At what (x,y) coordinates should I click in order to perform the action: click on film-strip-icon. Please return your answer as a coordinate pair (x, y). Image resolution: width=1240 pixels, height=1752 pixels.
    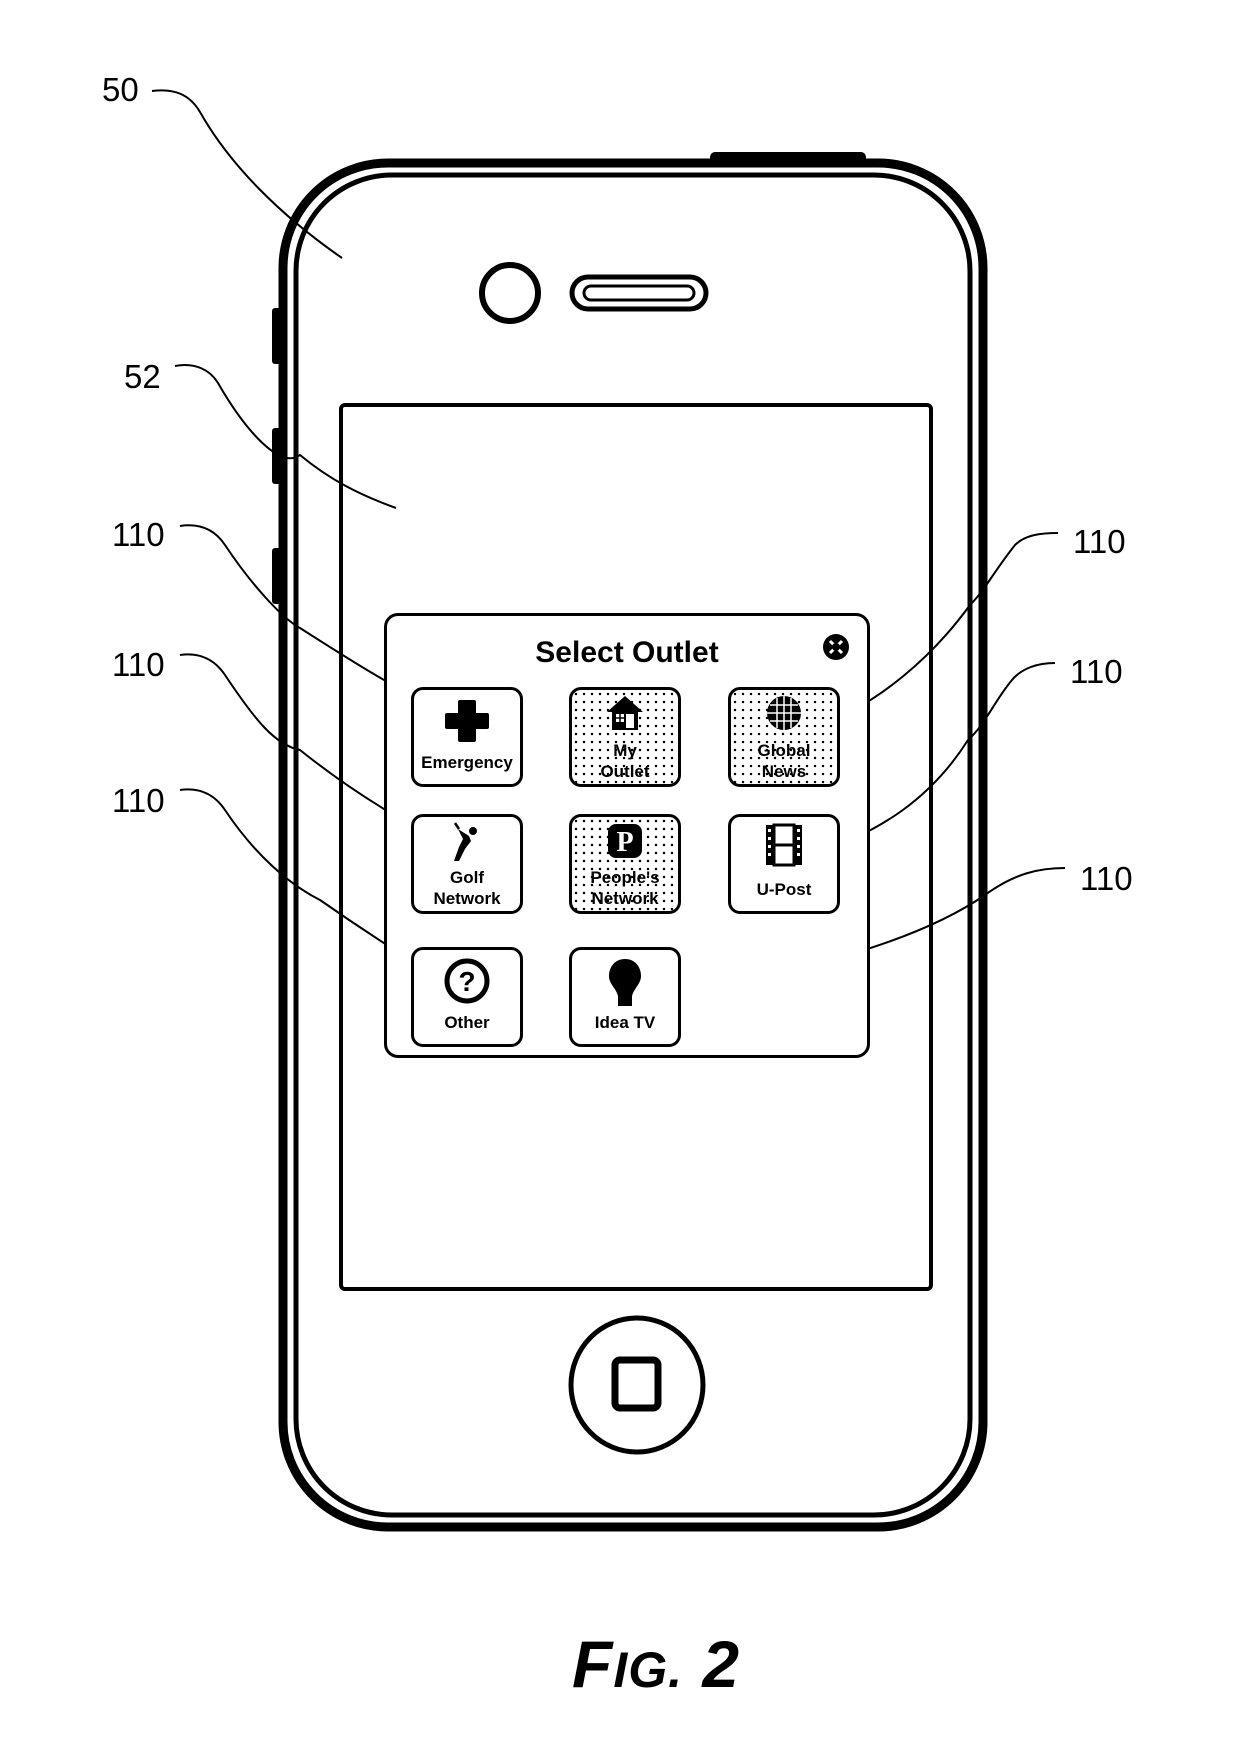
    Looking at the image, I should click on (784, 845).